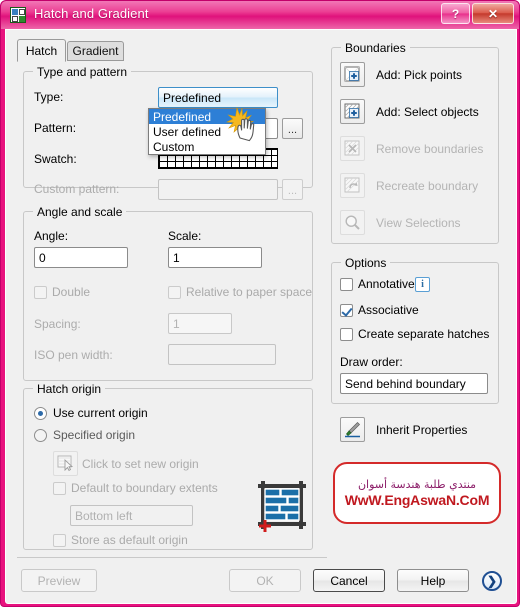  I want to click on view-selections-button, so click(352, 222).